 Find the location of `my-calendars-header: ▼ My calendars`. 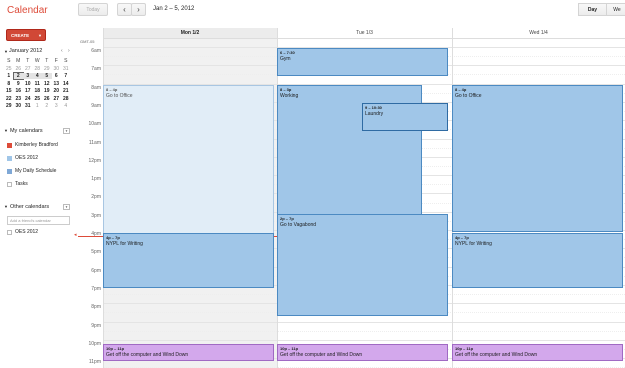

my-calendars-header: ▼ My calendars is located at coordinates (23, 131).